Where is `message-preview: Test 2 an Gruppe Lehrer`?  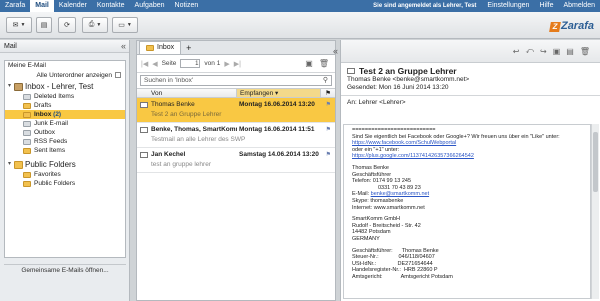 message-preview: Test 2 an Gruppe Lehrer is located at coordinates (186, 114).